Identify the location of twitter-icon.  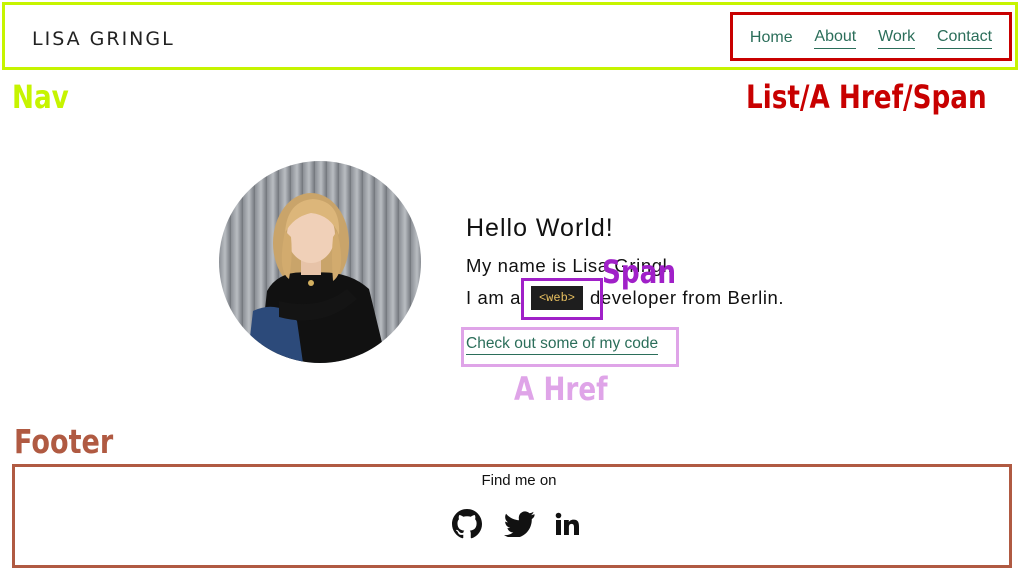
(519, 524).